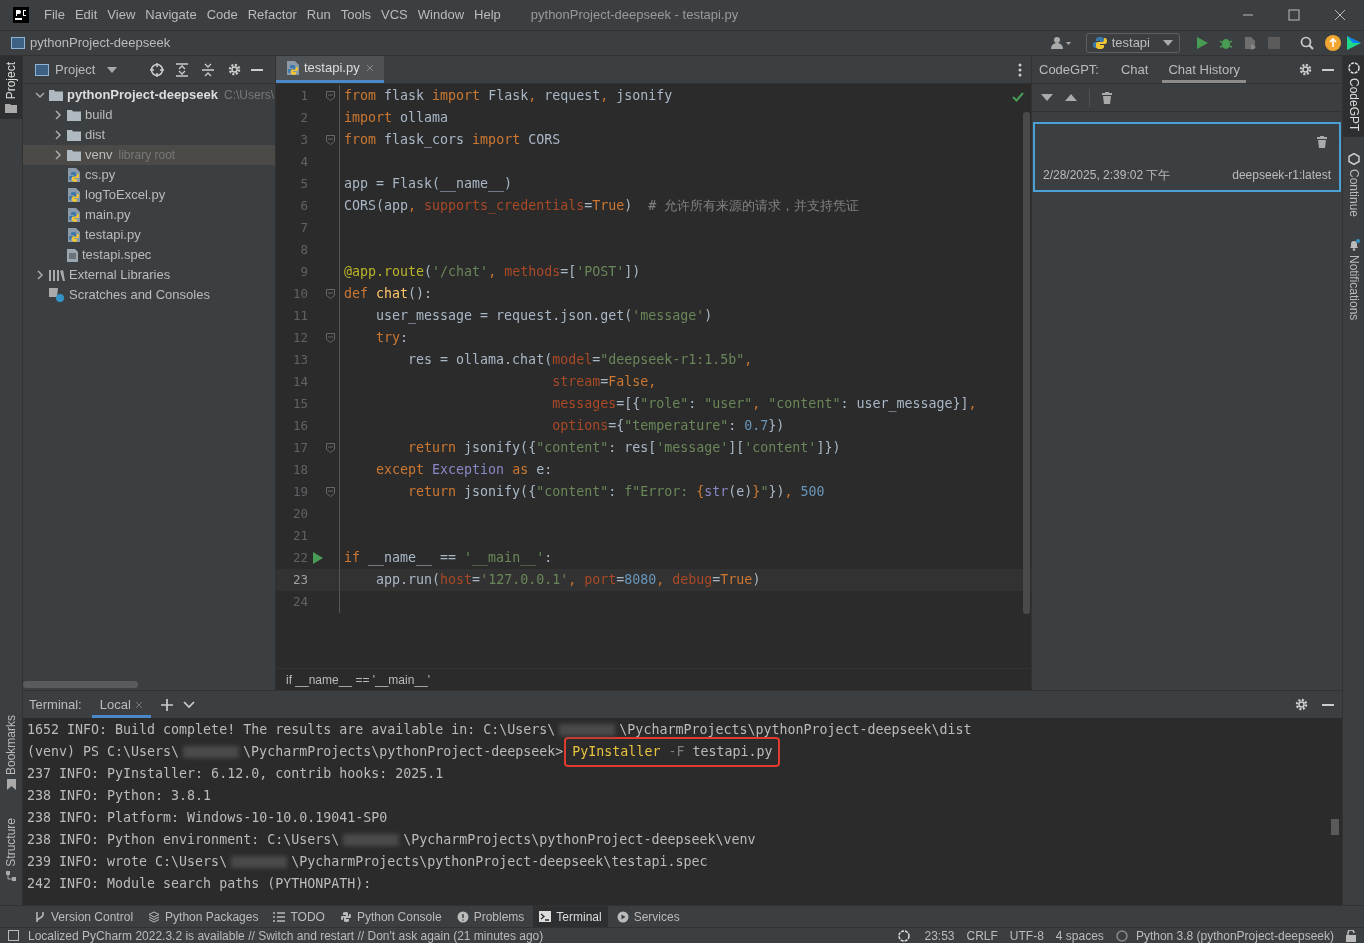 This screenshot has height=943, width=1364. I want to click on up-icon, so click(1071, 97).